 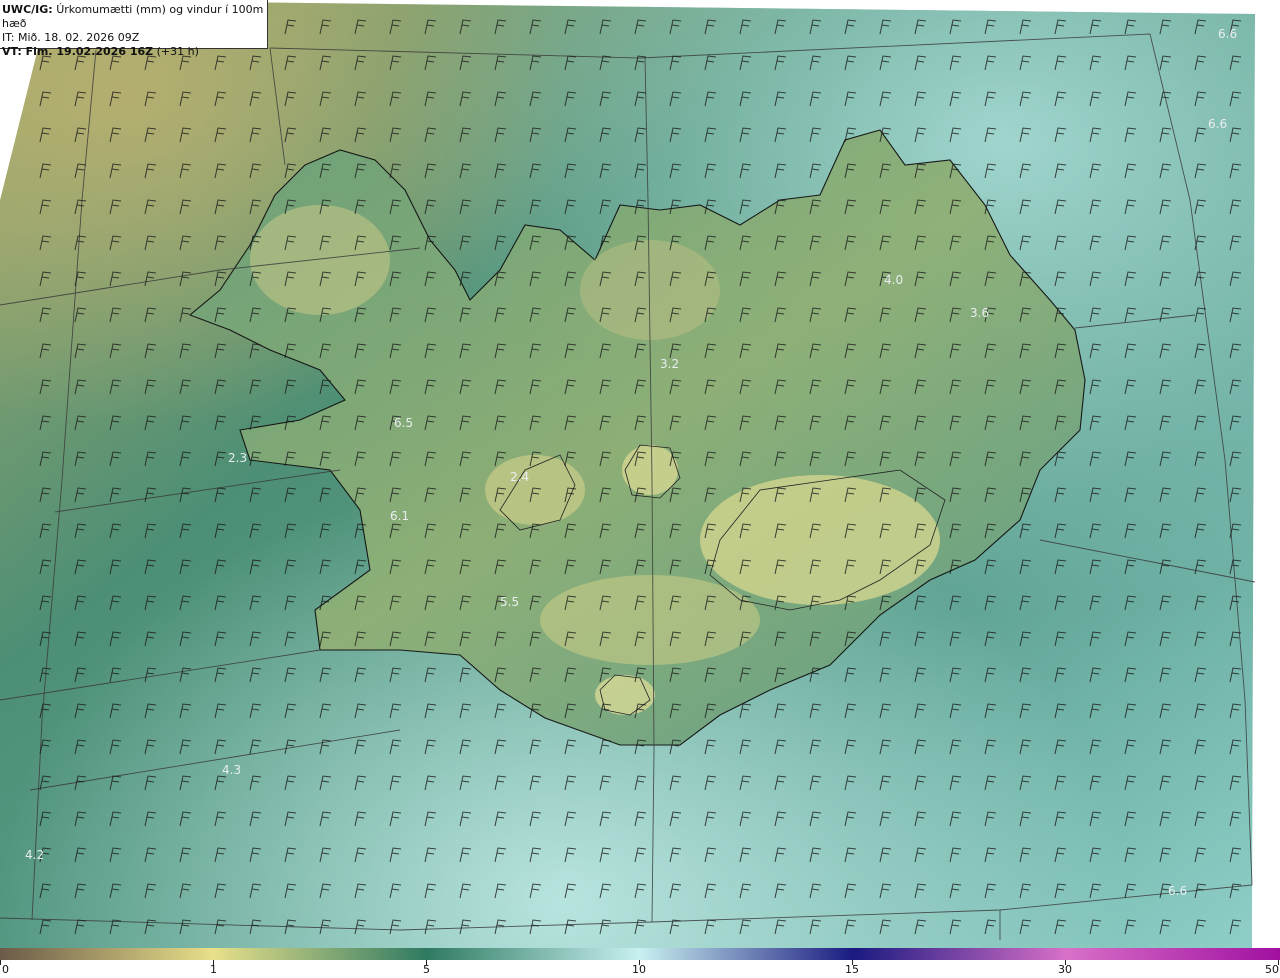 What do you see at coordinates (71, 37) in the screenshot?
I see `initial-time: IT: Mið. 18. 02. 2026 09Z` at bounding box center [71, 37].